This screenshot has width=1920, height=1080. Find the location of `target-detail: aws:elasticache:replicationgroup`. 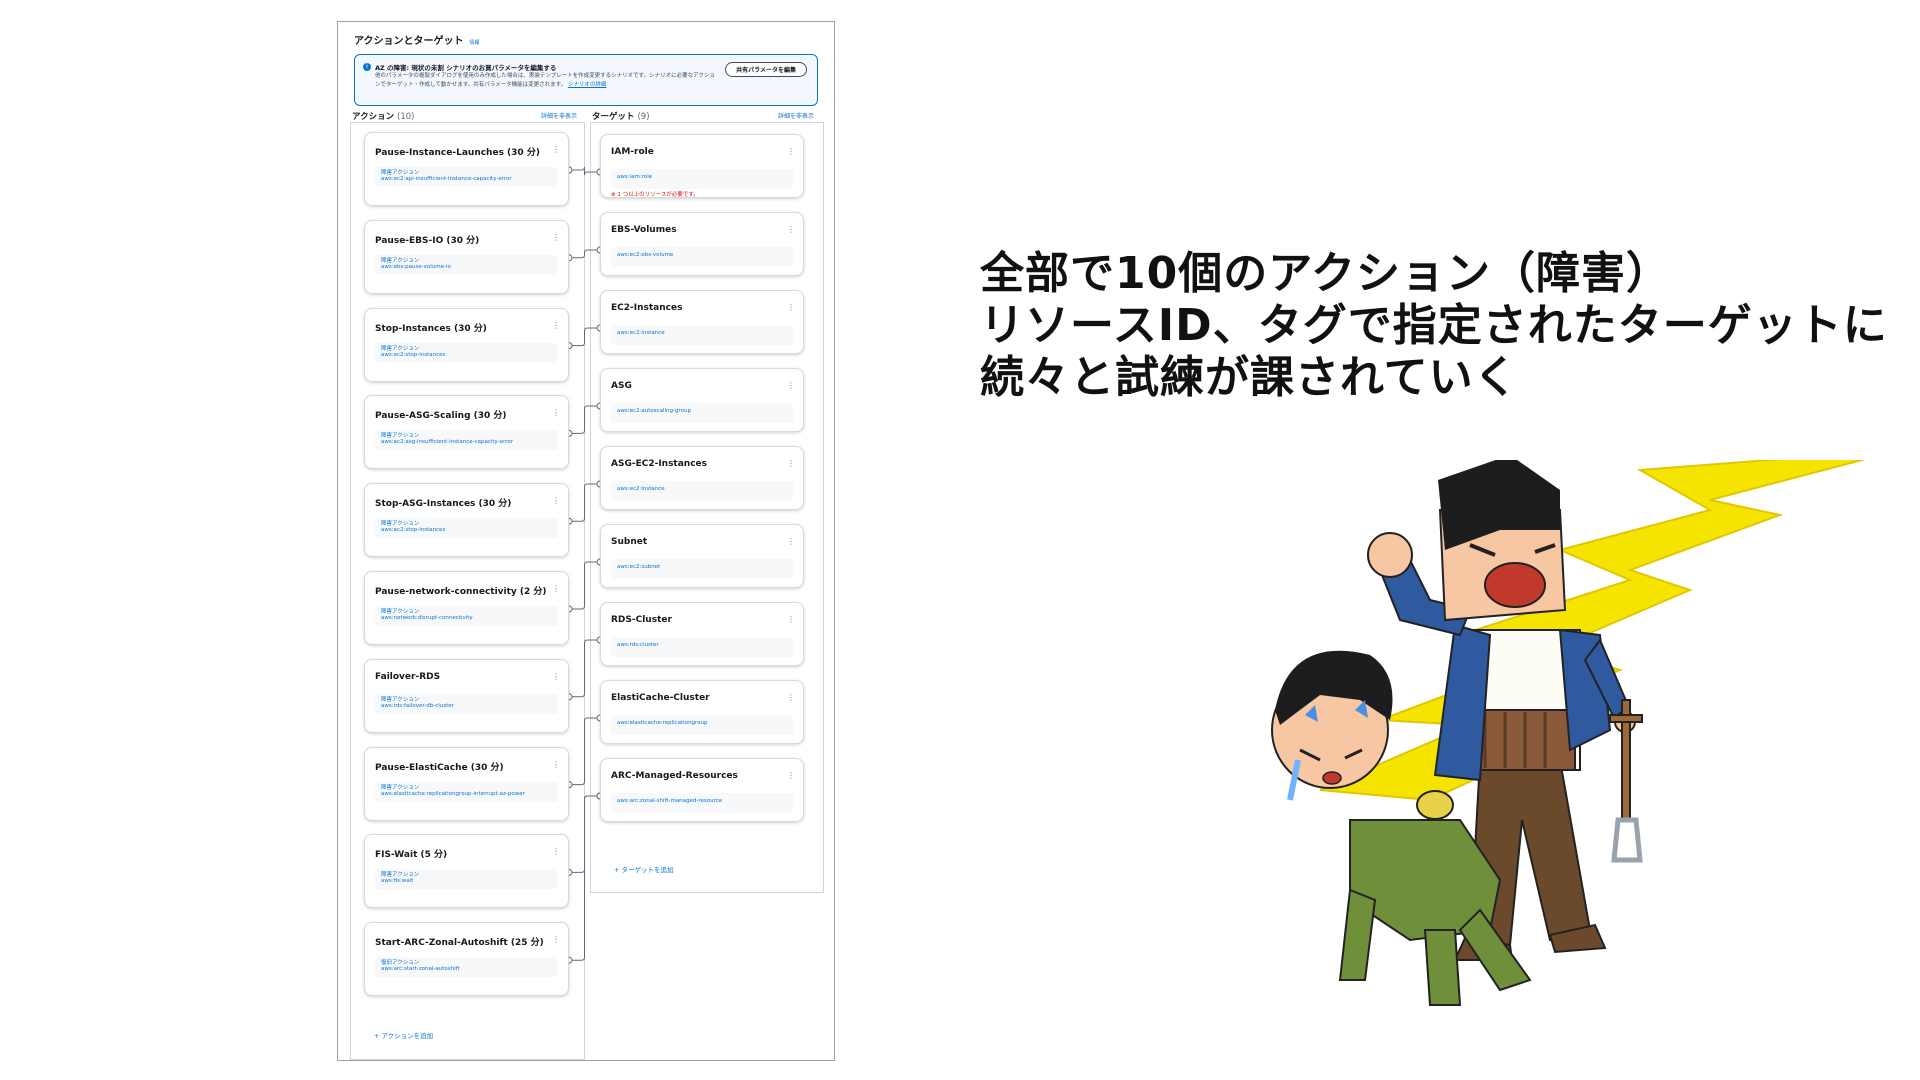

target-detail: aws:elasticache:replicationgroup is located at coordinates (702, 725).